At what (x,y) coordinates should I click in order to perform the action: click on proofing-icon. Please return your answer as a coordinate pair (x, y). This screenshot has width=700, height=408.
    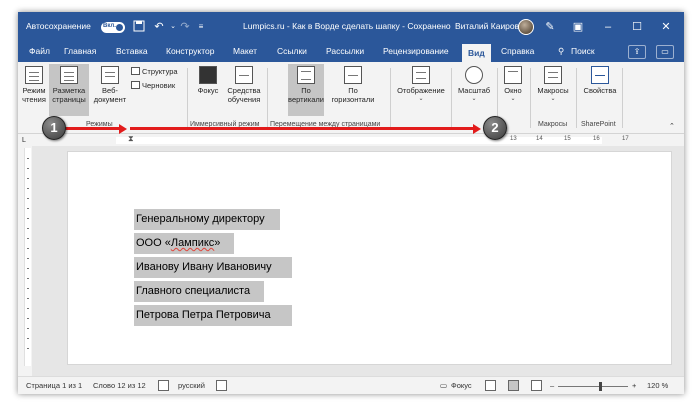
    Looking at the image, I should click on (163, 385).